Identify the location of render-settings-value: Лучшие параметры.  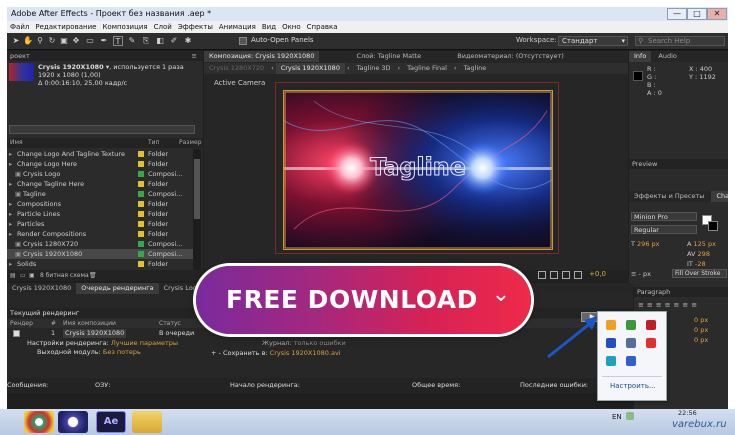
(144, 343).